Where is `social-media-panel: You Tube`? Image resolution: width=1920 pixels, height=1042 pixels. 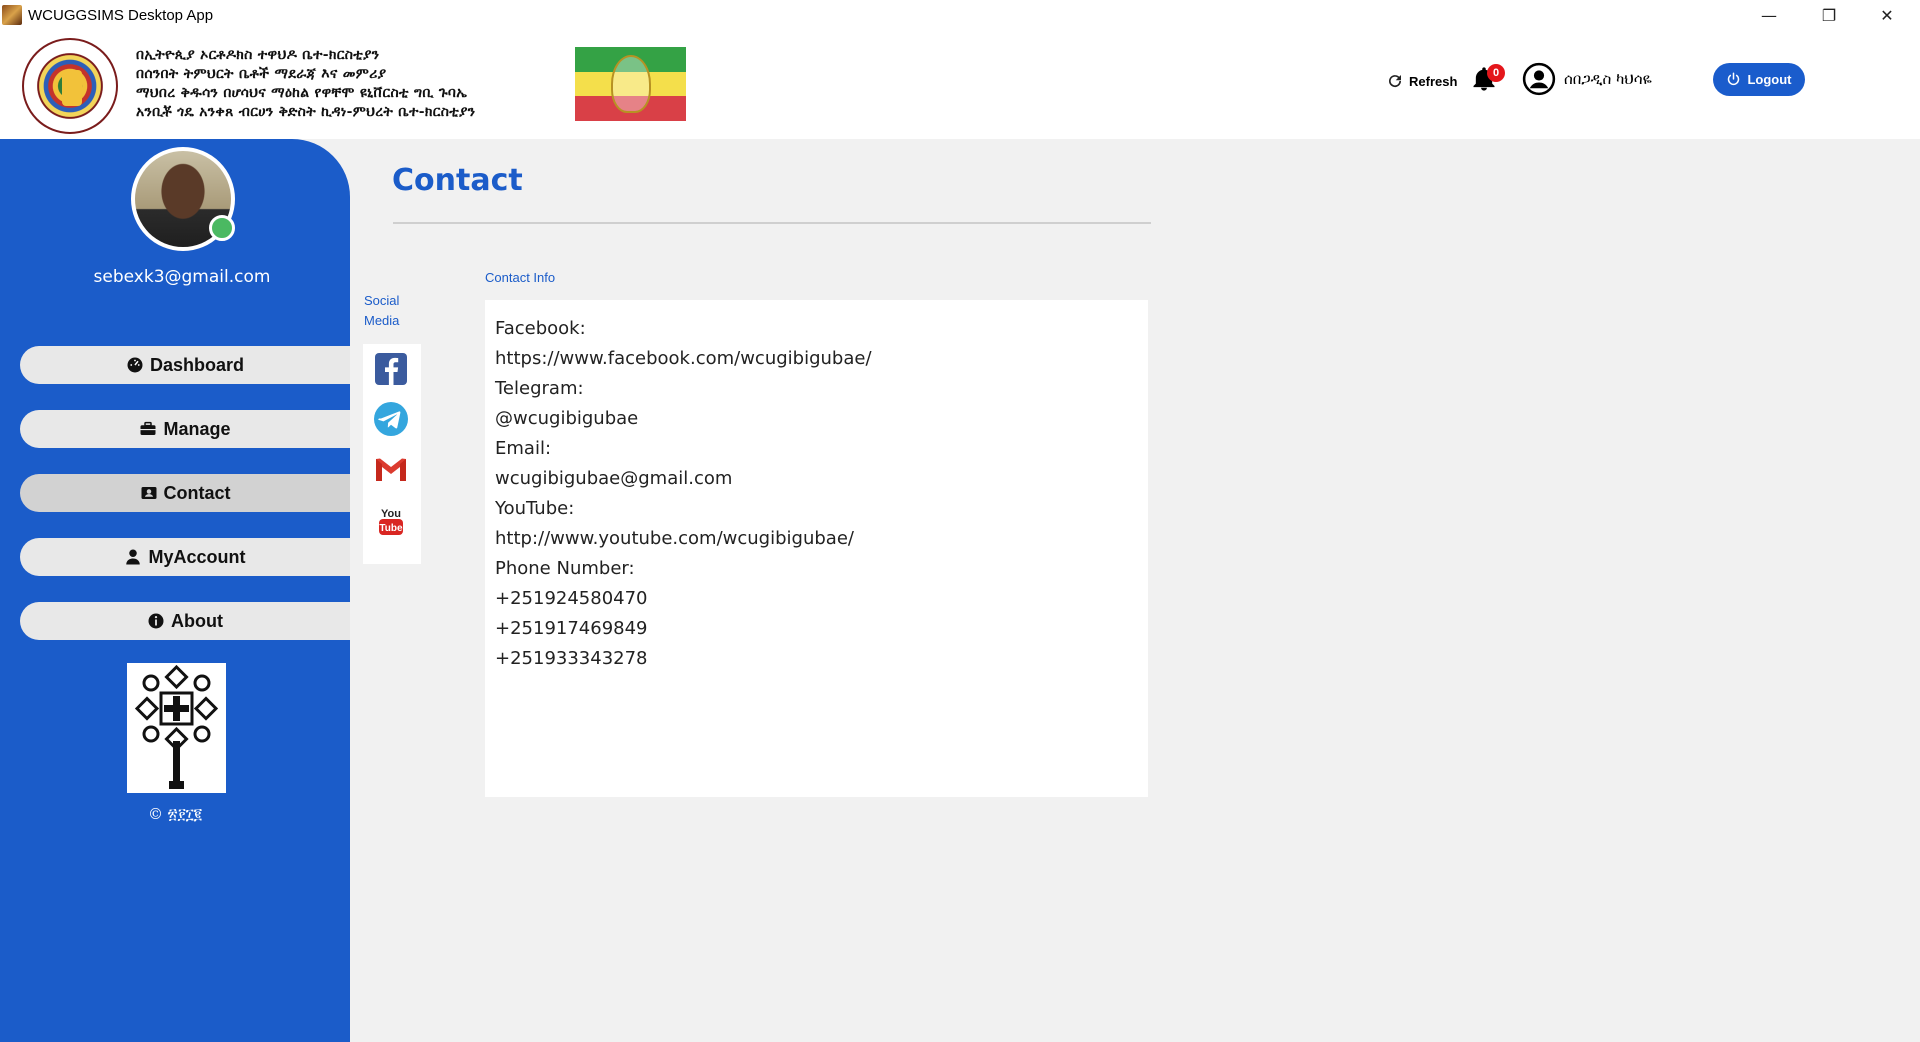 social-media-panel: You Tube is located at coordinates (392, 454).